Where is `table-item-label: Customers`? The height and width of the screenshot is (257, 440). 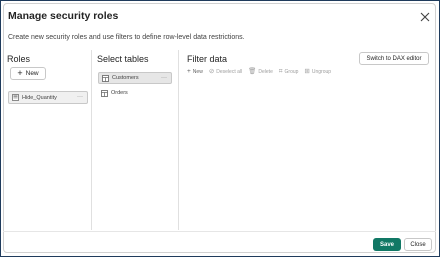
table-item-label: Customers is located at coordinates (125, 78).